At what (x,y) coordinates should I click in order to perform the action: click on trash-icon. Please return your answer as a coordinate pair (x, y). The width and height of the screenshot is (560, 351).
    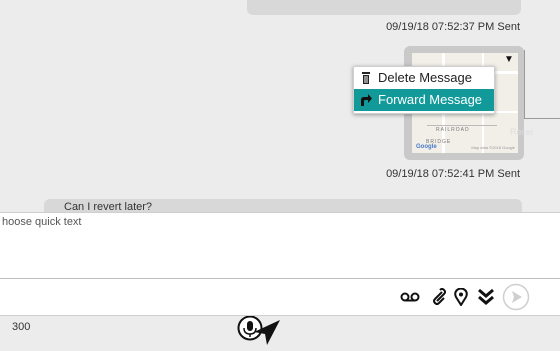
    Looking at the image, I should click on (366, 78).